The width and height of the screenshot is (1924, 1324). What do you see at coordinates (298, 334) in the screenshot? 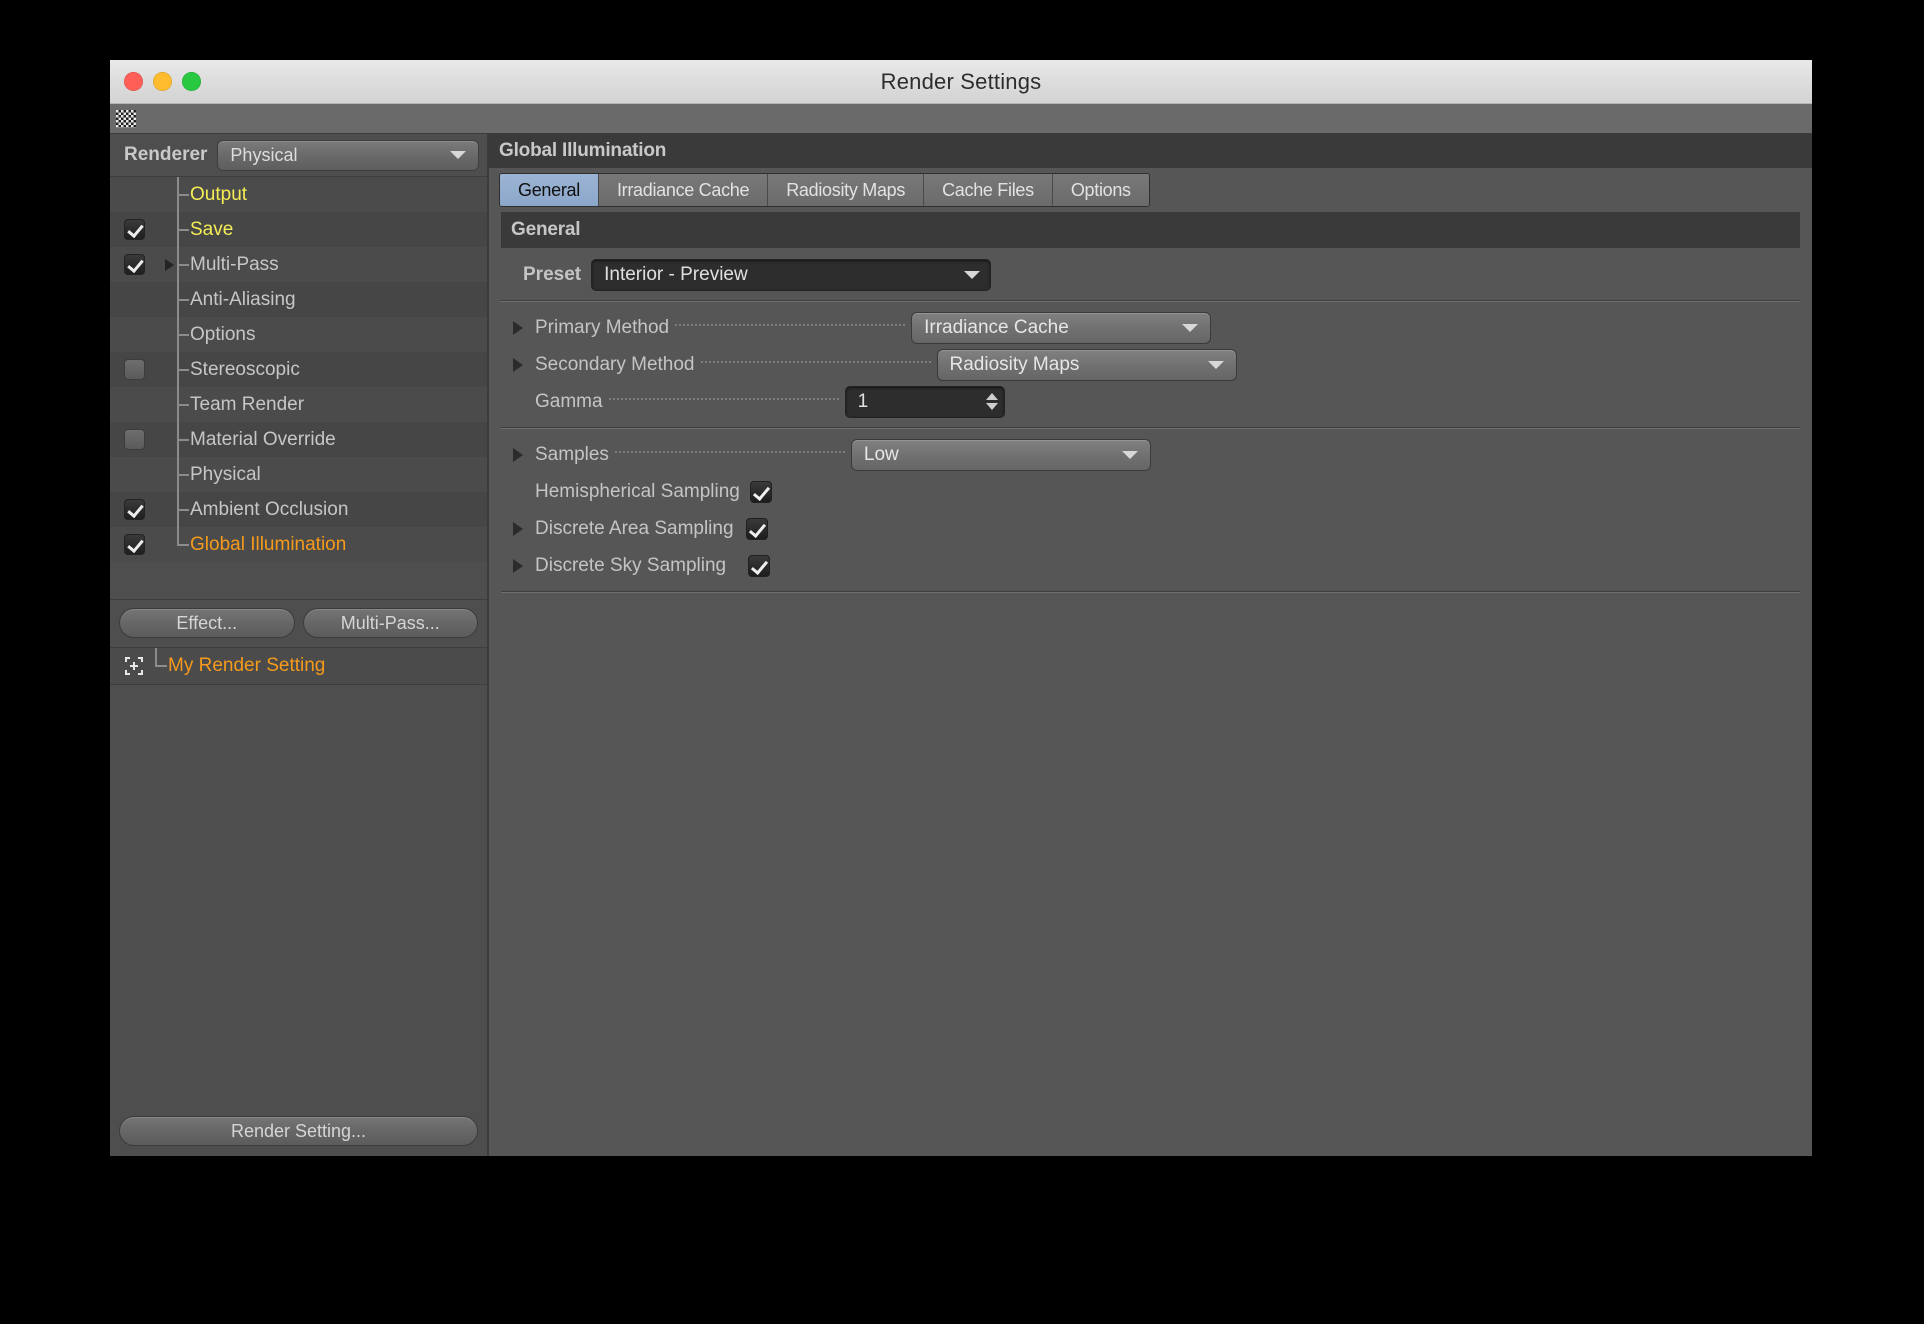
I see `tree-item-options: Options` at bounding box center [298, 334].